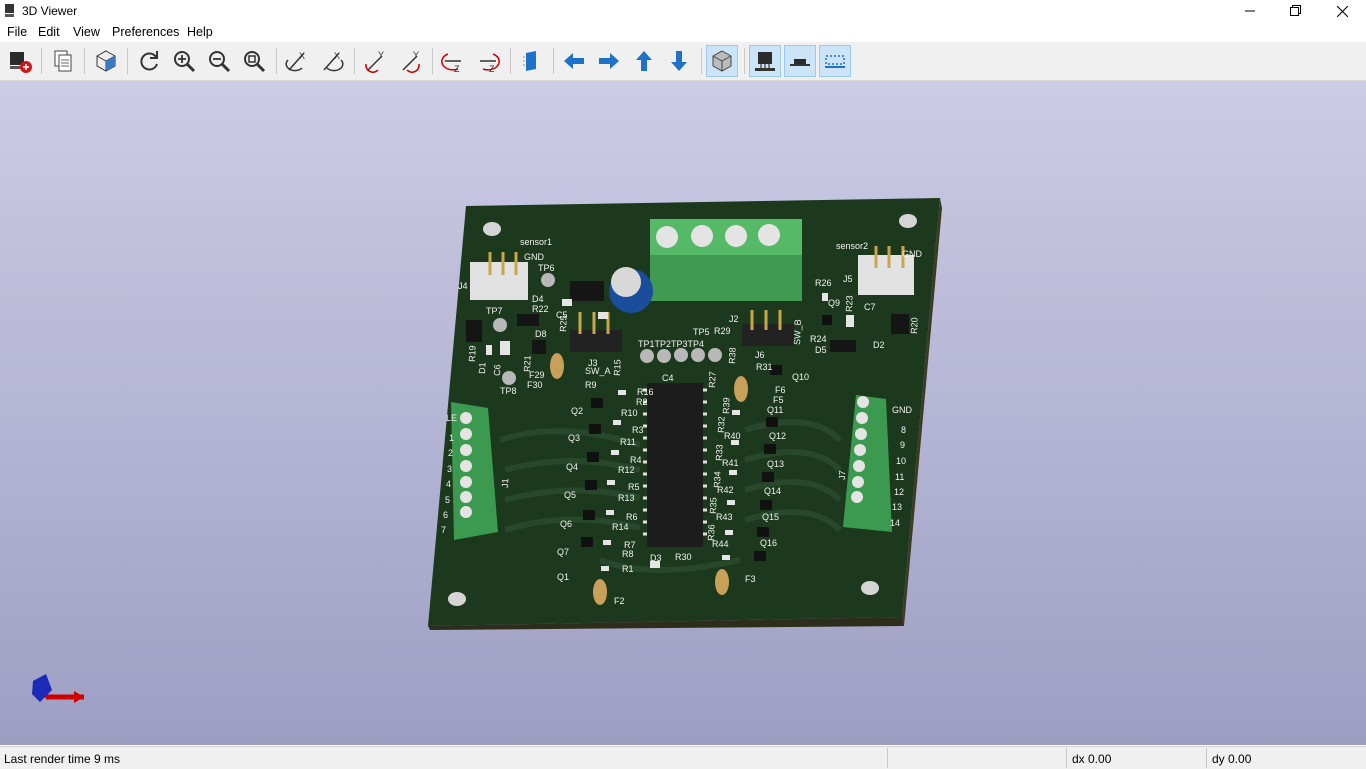  I want to click on label-q9: Q9, so click(834, 303).